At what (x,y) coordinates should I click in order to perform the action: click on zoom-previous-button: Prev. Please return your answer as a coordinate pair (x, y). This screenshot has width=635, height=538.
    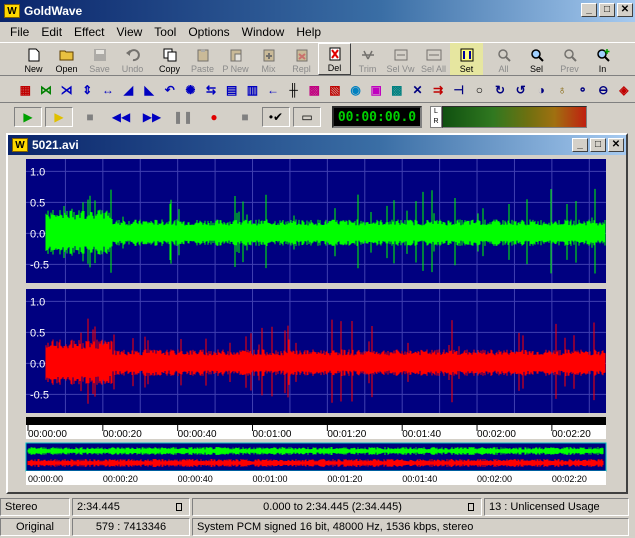
    Looking at the image, I should click on (569, 59).